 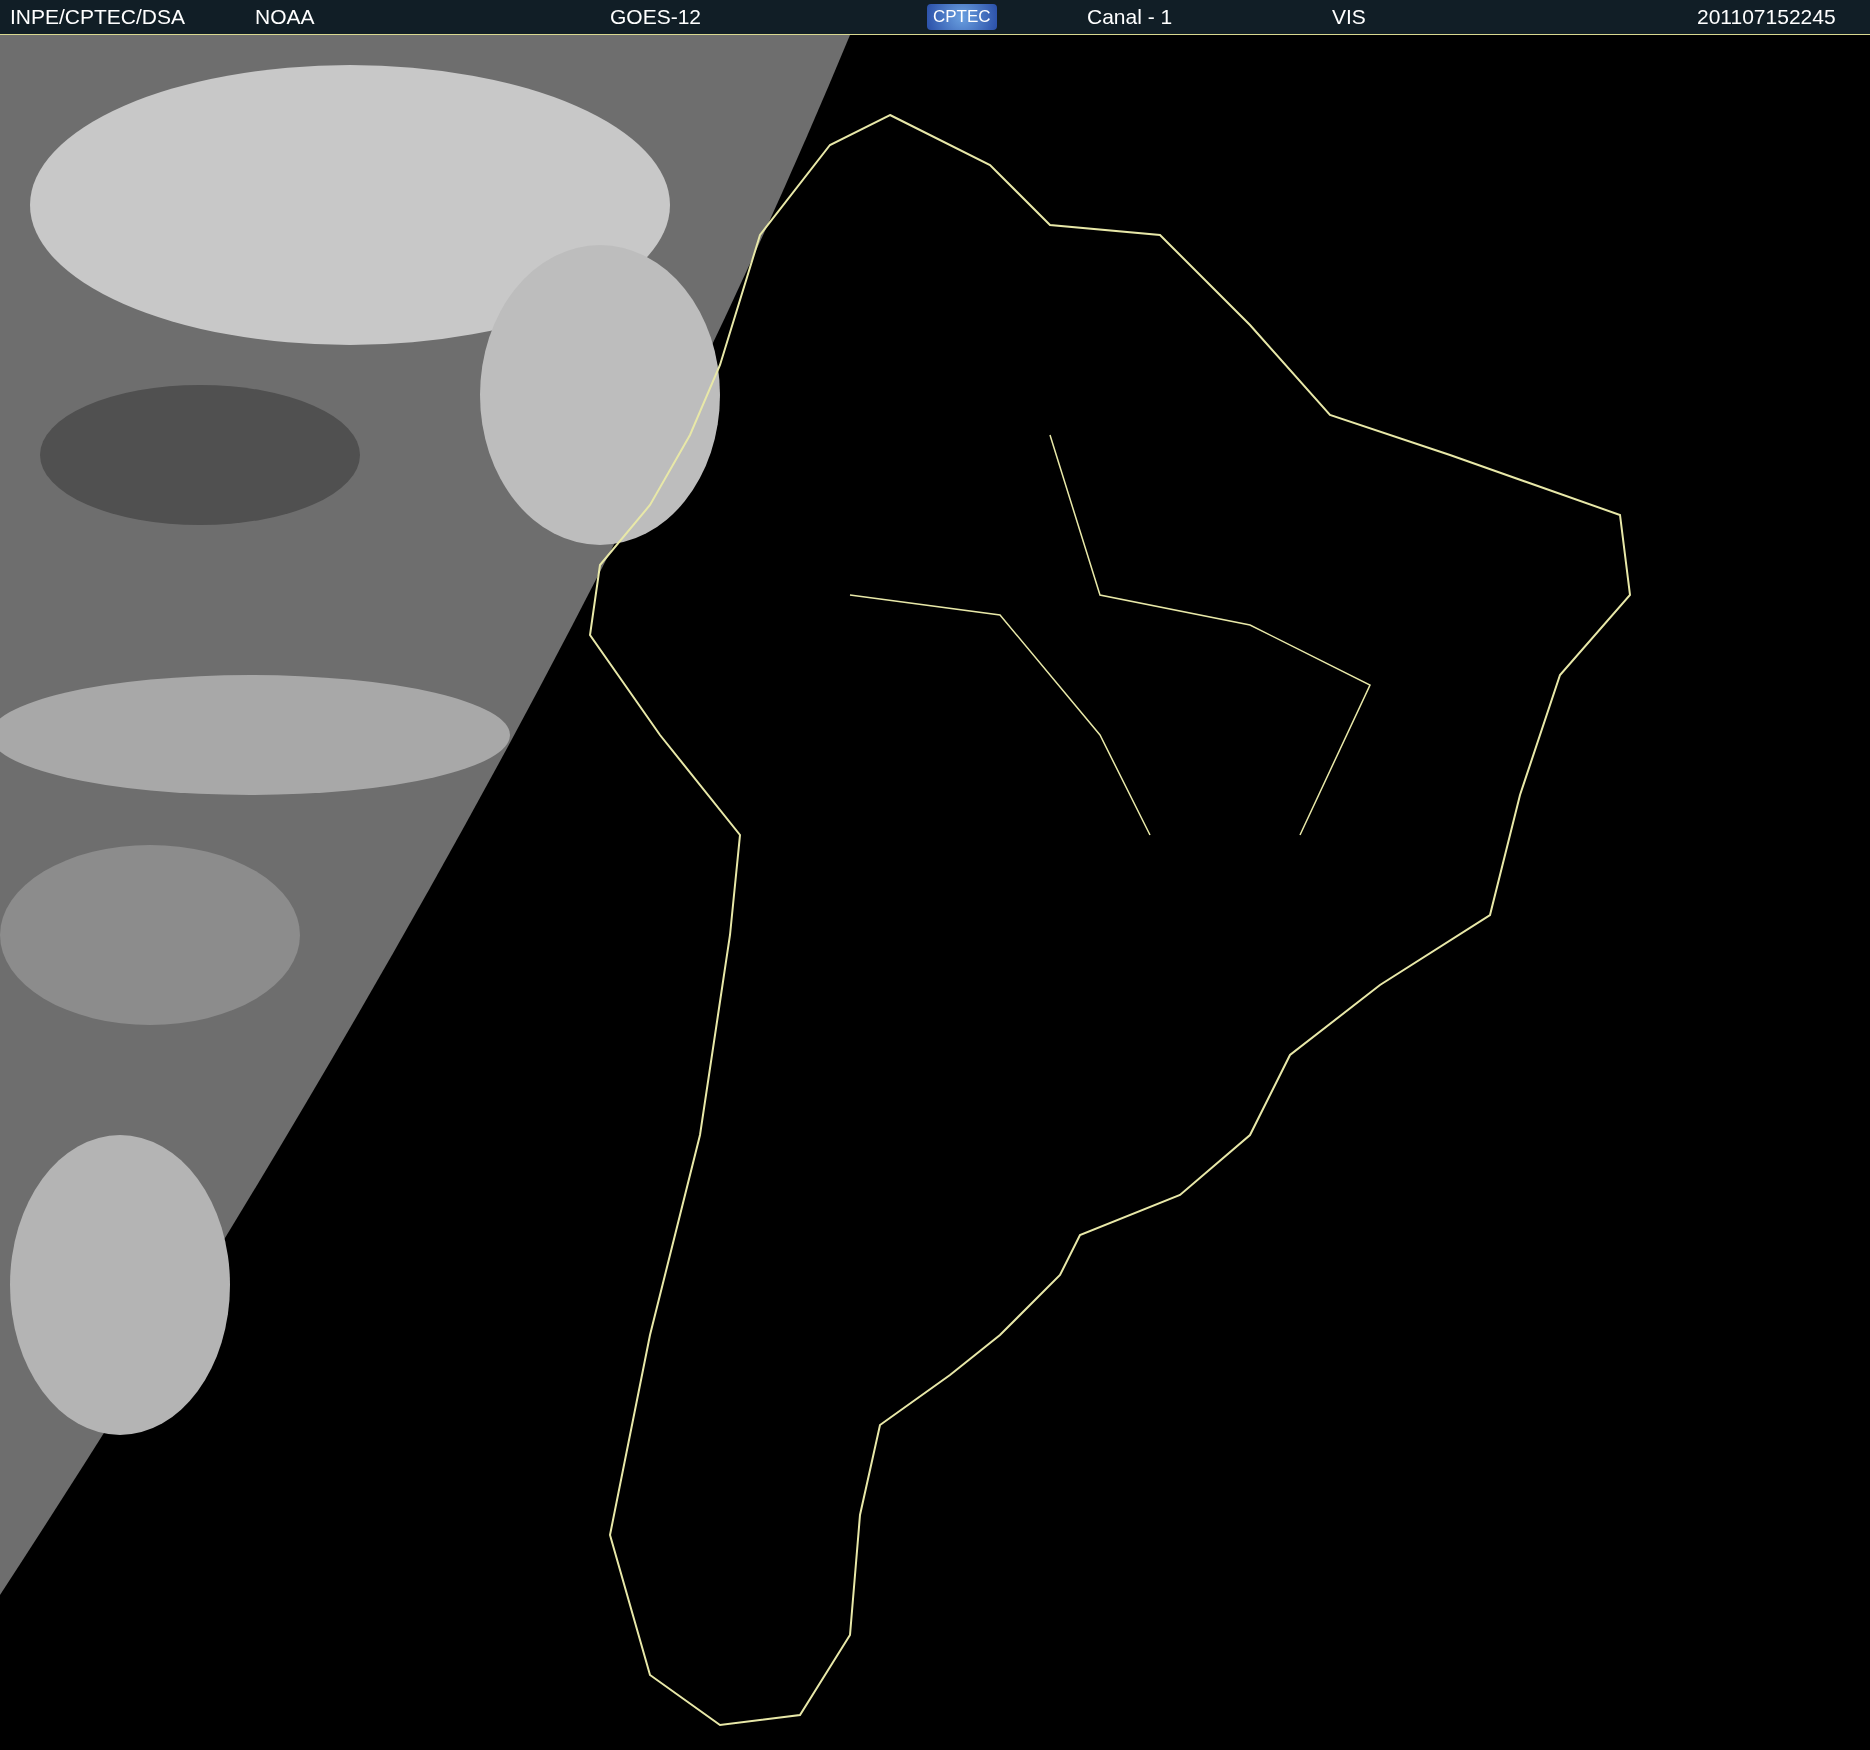 I want to click on header-label: 201107152245, so click(x=1766, y=17).